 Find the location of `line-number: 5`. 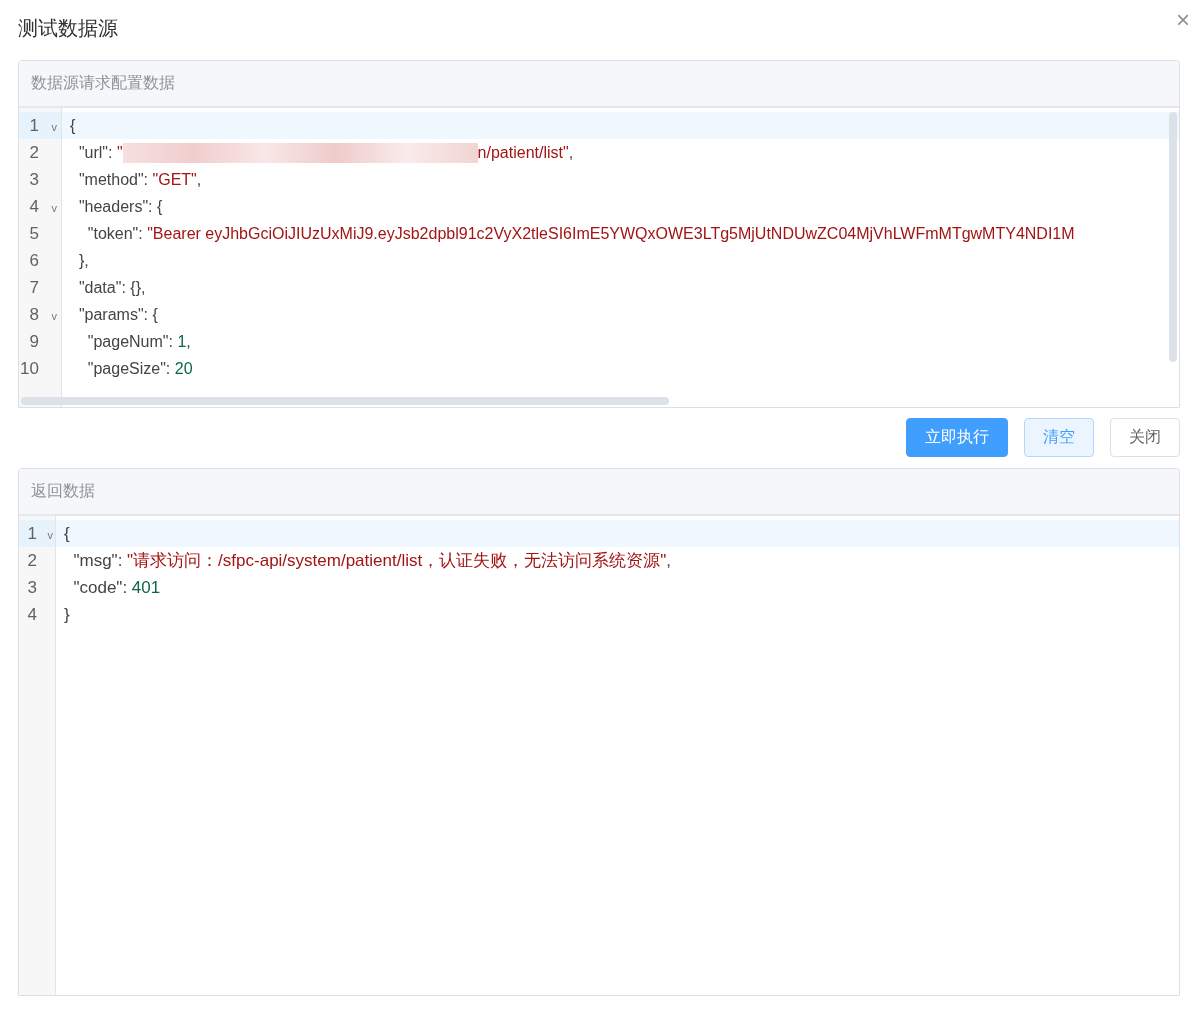

line-number: 5 is located at coordinates (34, 233).